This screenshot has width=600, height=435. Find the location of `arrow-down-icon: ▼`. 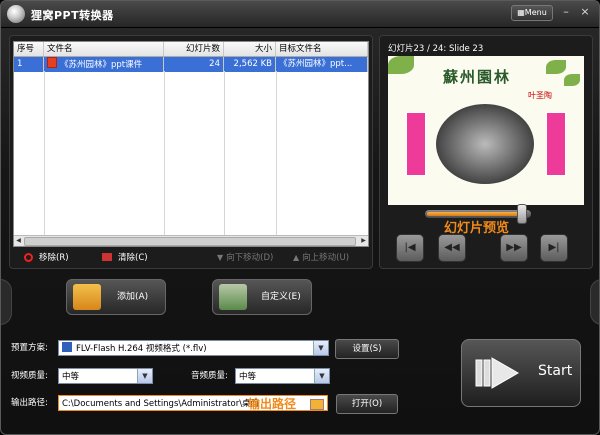

arrow-down-icon: ▼ is located at coordinates (220, 257).